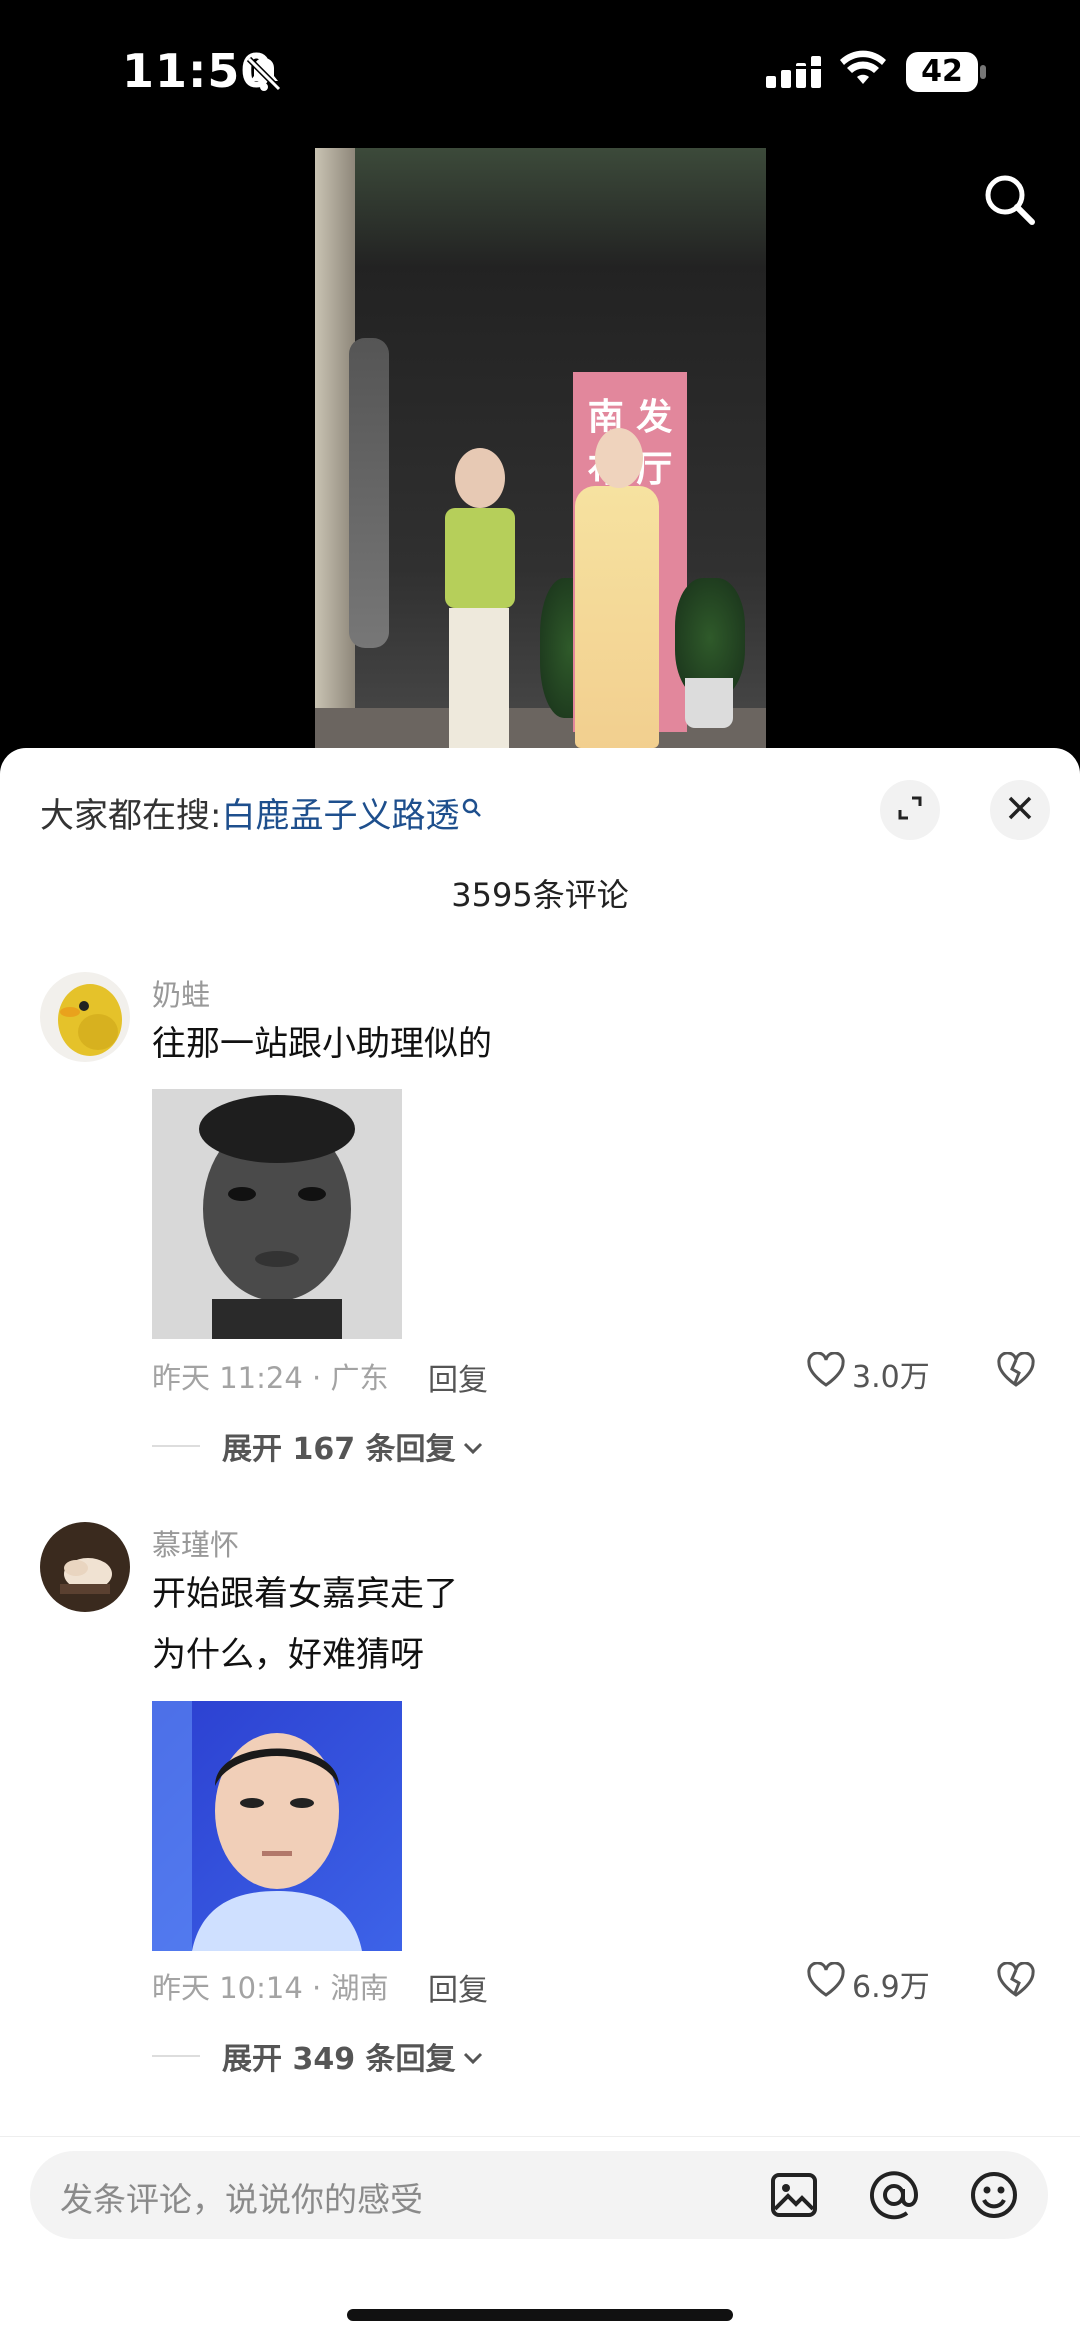  Describe the element at coordinates (241, 2199) in the screenshot. I see `comment-input-placeholder: 发条评论，说说你的感受` at that location.